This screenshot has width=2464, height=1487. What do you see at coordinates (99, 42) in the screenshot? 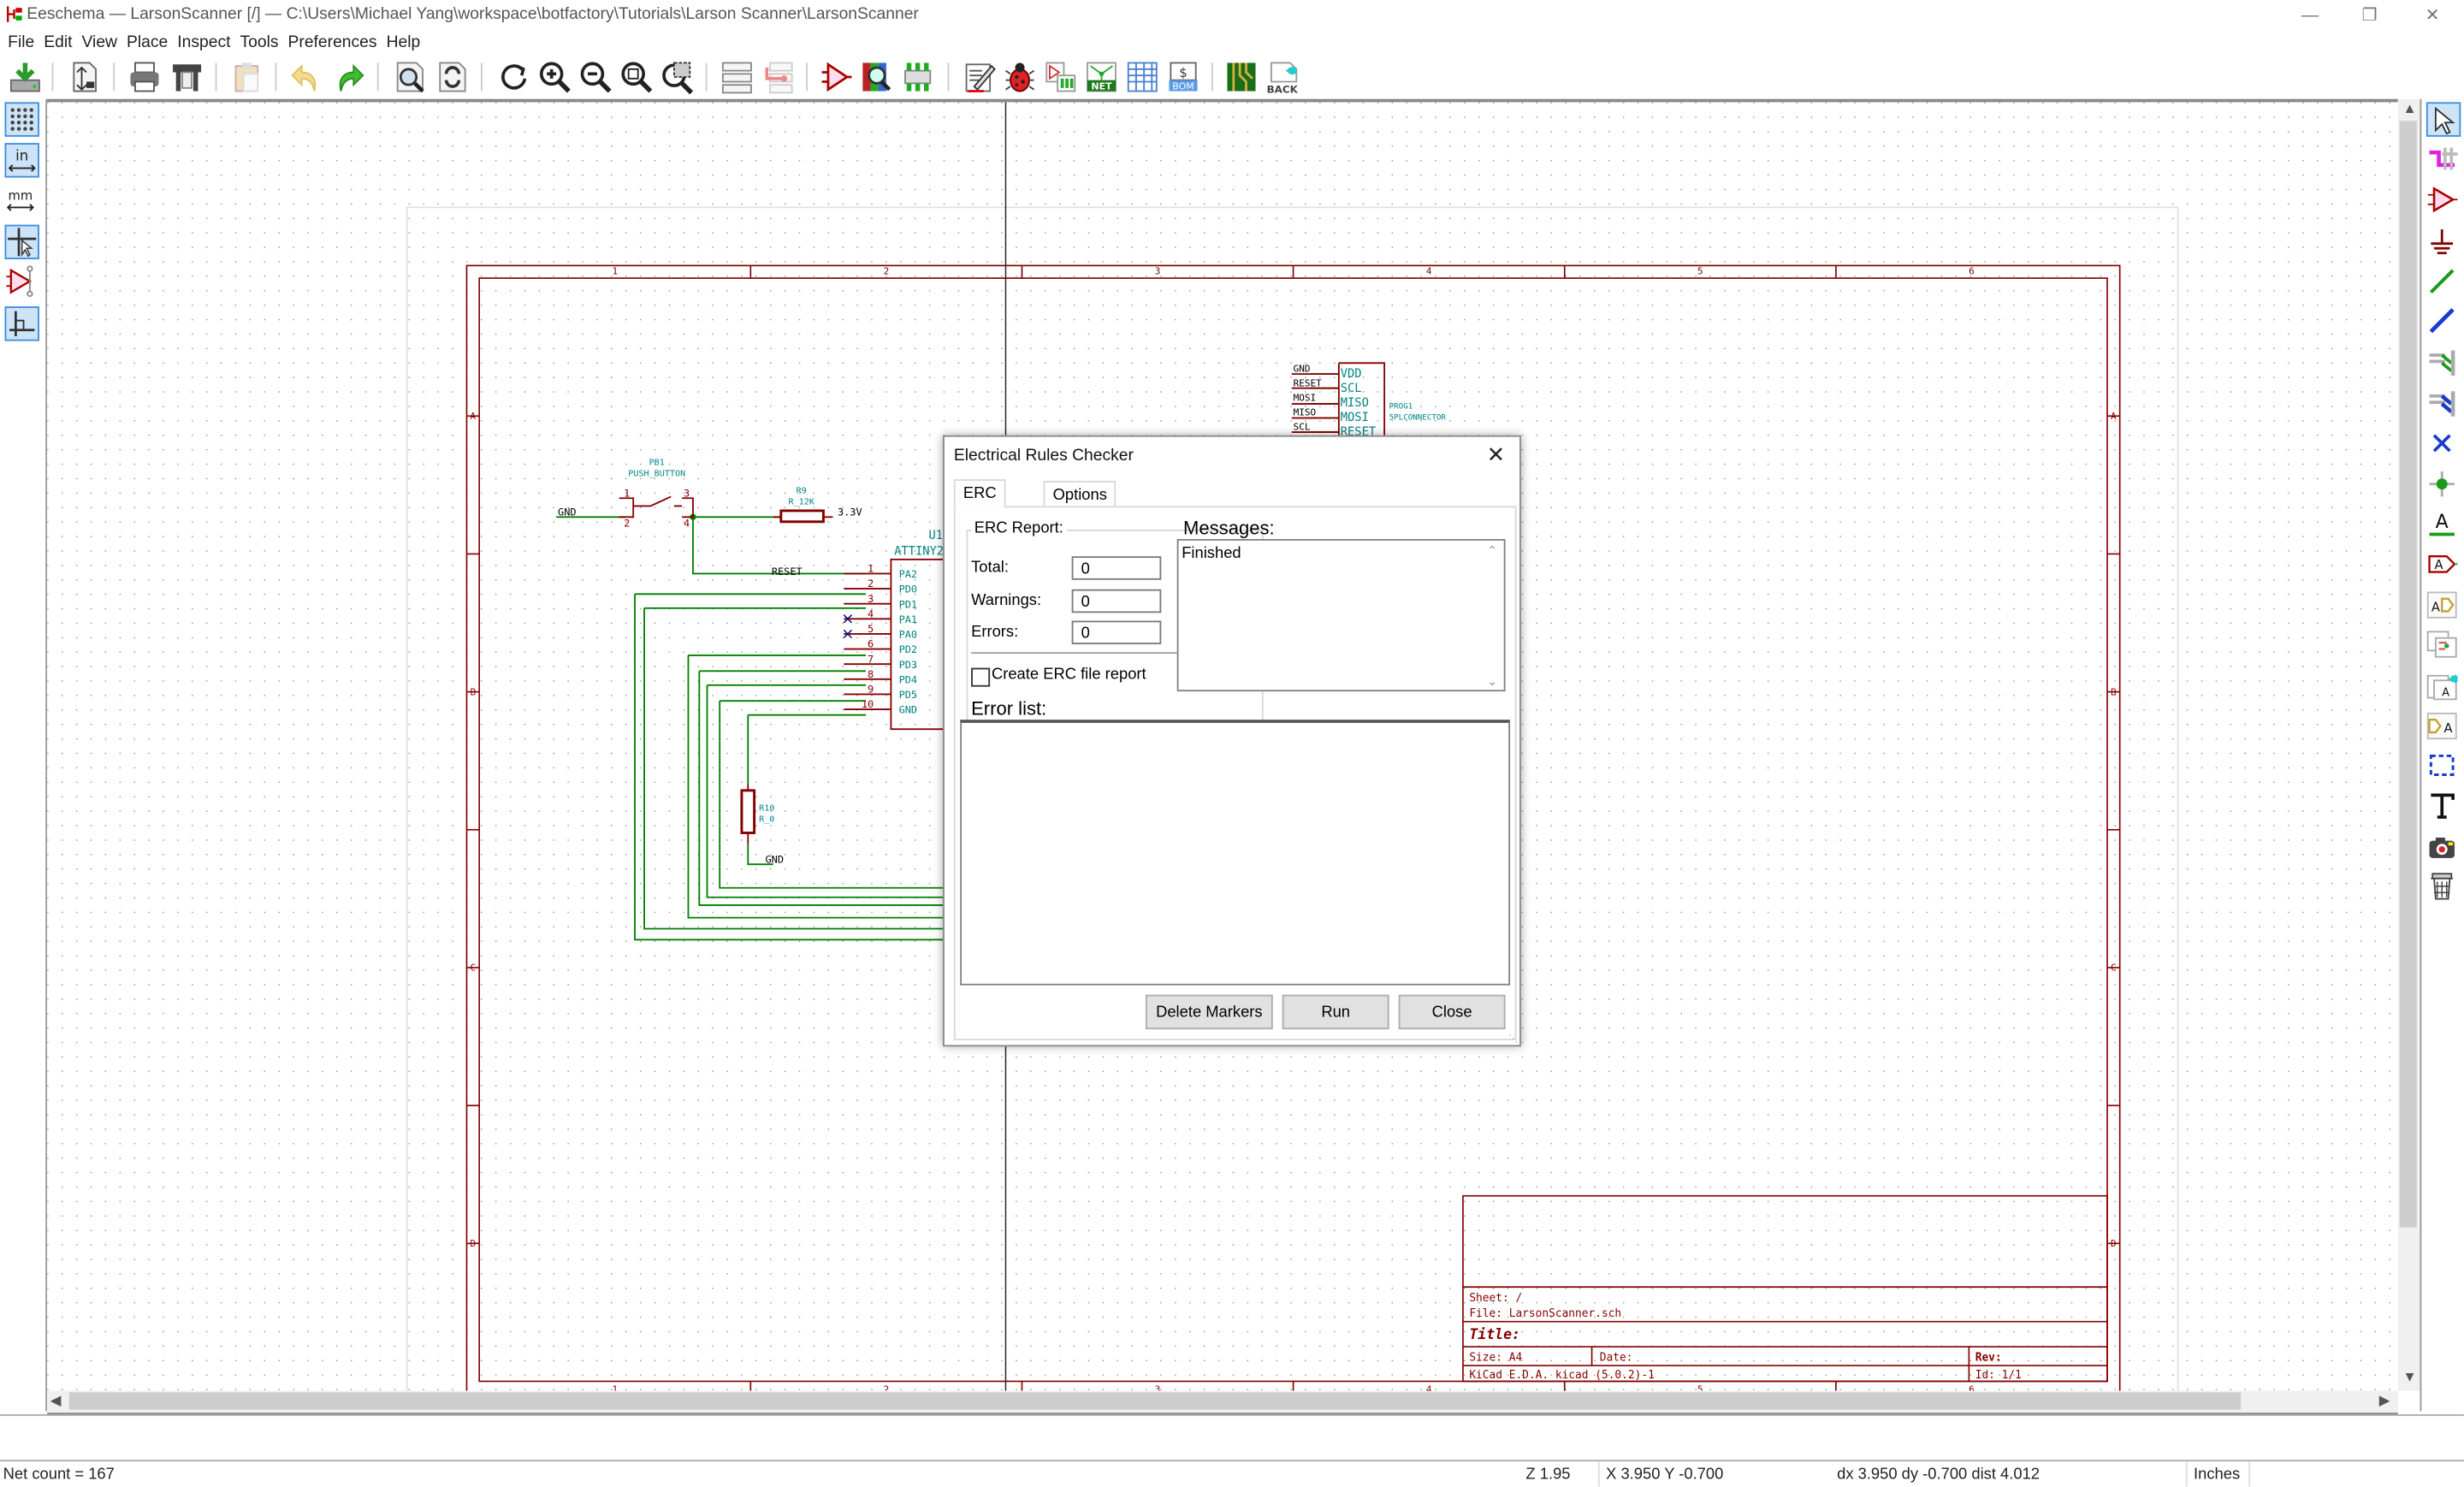
I see `menu-view: View` at bounding box center [99, 42].